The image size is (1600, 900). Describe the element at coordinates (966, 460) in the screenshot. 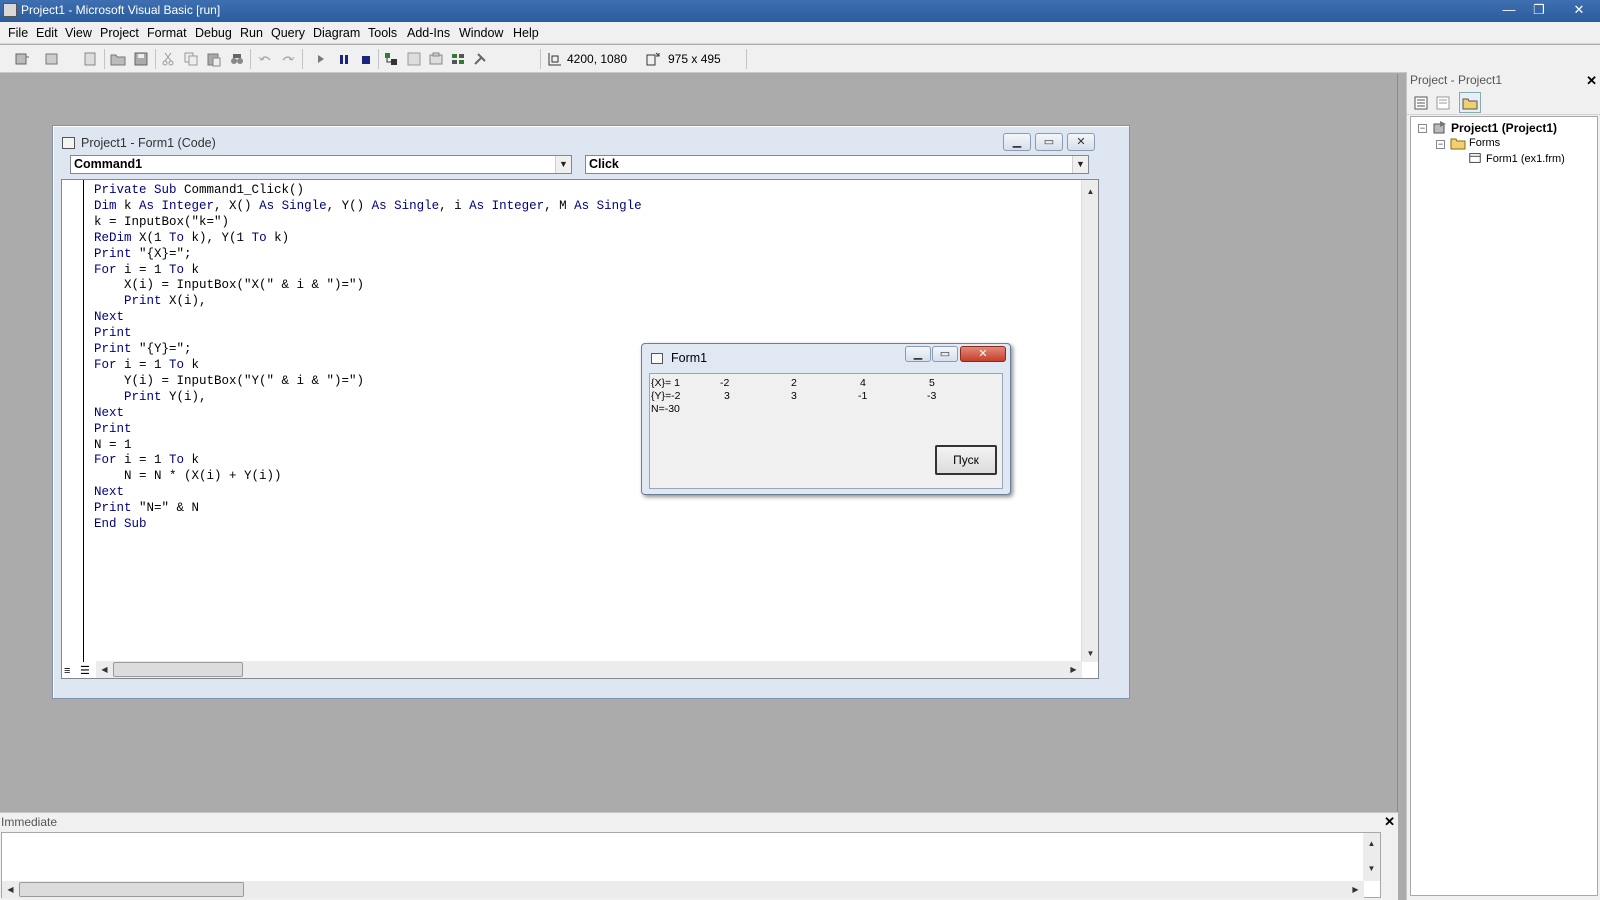

I see `run-button: Пуск` at that location.